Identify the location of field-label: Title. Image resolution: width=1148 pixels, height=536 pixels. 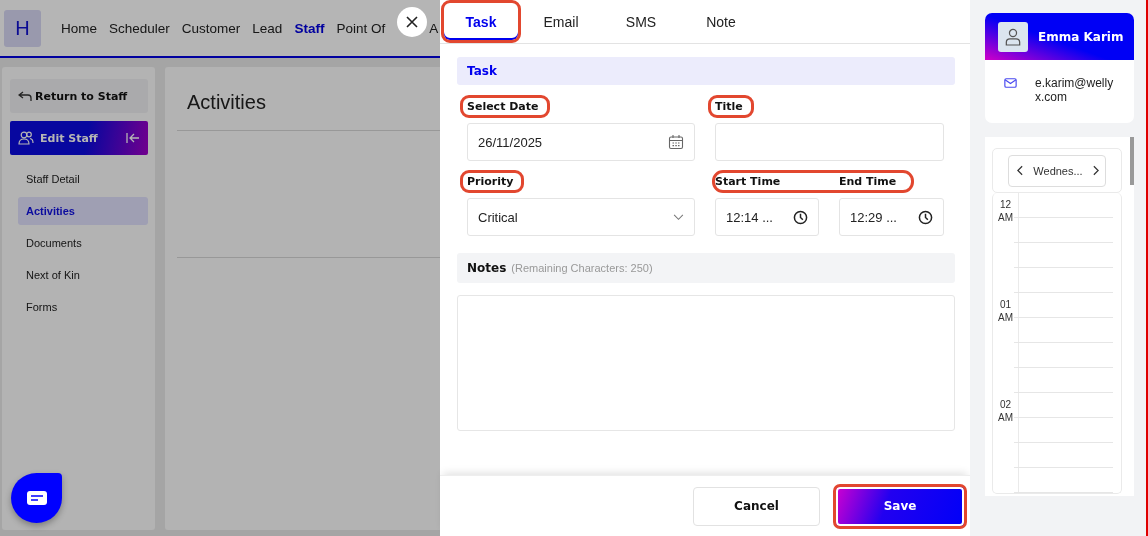
(731, 106).